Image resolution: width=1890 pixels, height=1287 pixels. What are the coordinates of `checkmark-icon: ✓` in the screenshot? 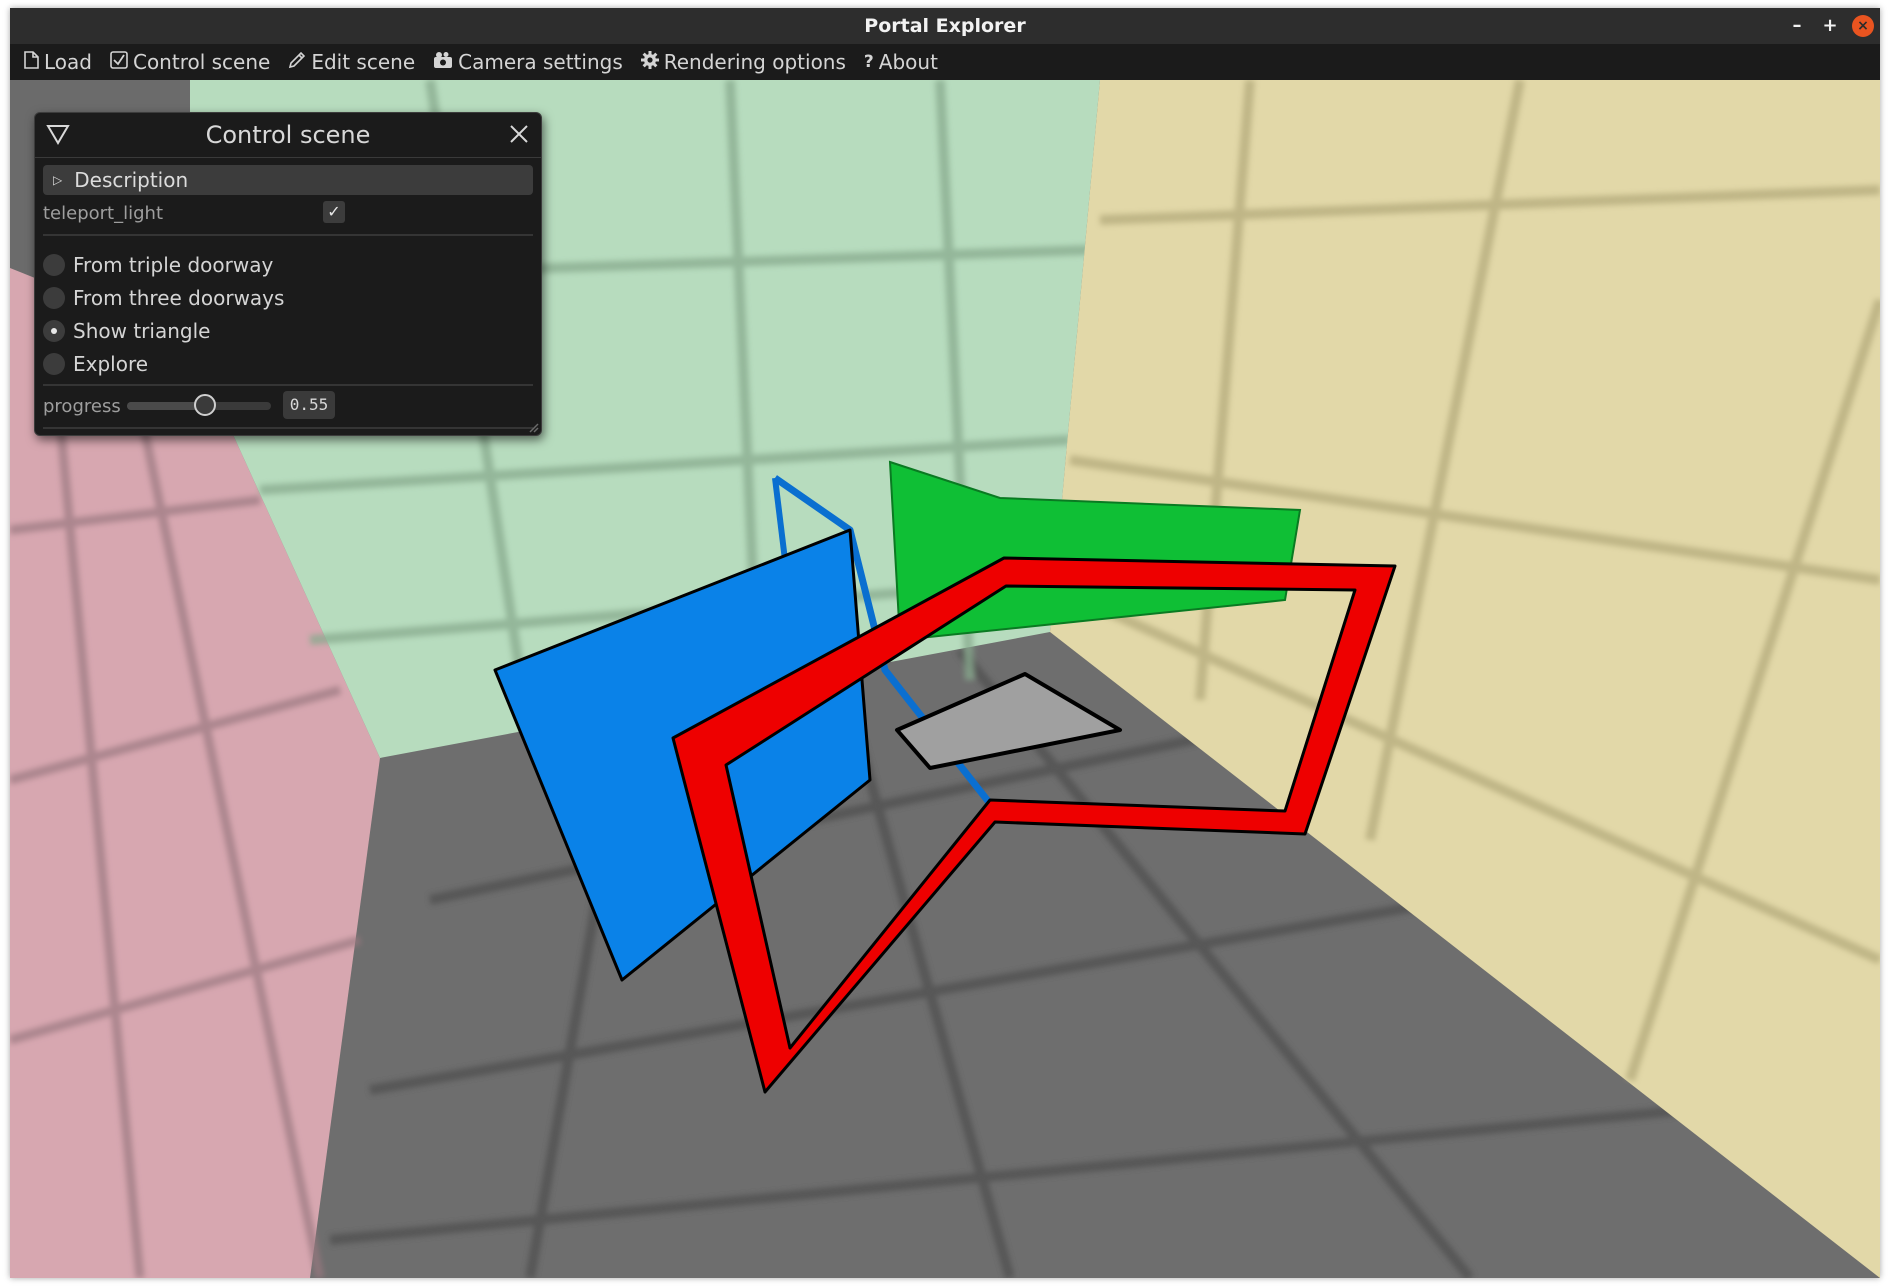 It's located at (334, 211).